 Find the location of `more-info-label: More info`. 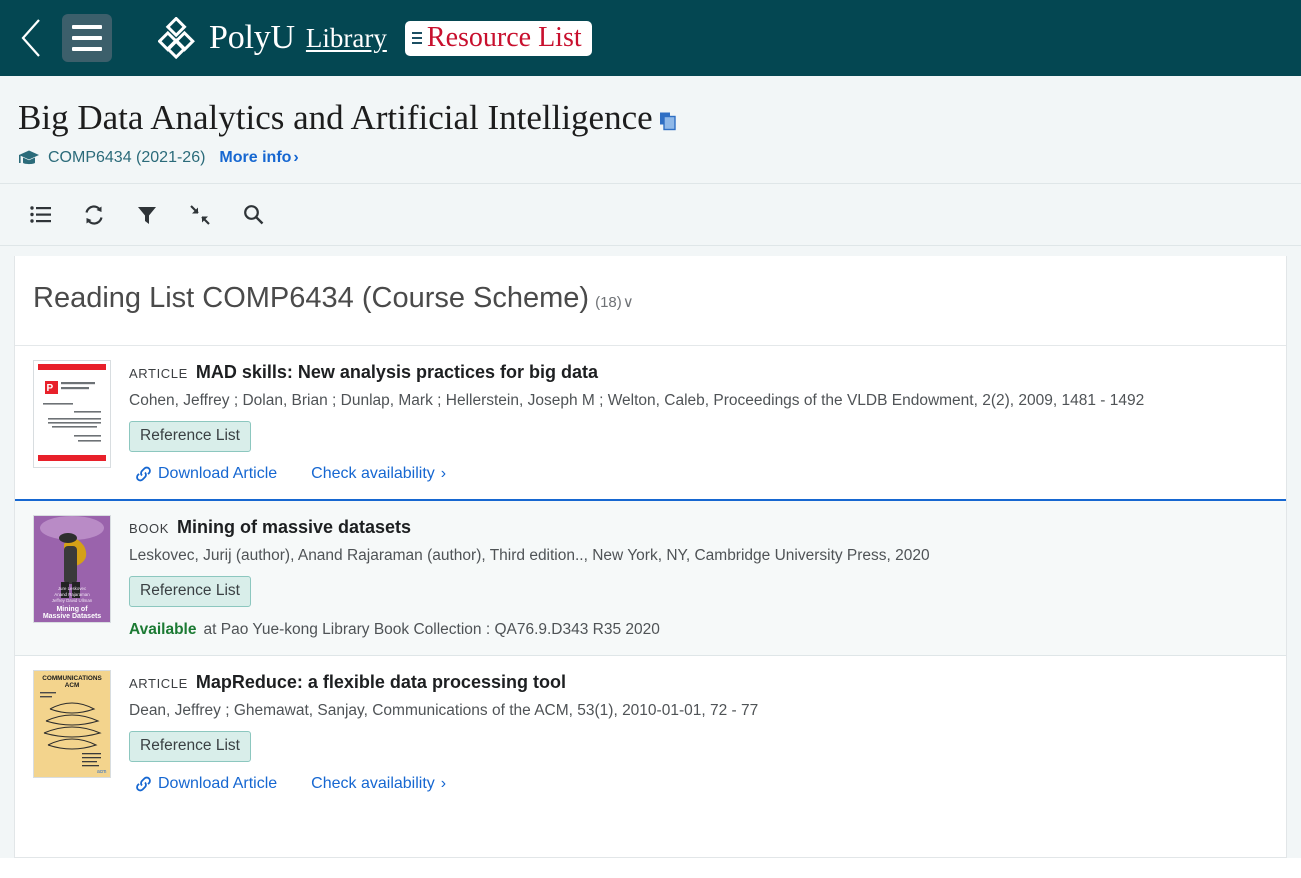

more-info-label: More info is located at coordinates (255, 158).